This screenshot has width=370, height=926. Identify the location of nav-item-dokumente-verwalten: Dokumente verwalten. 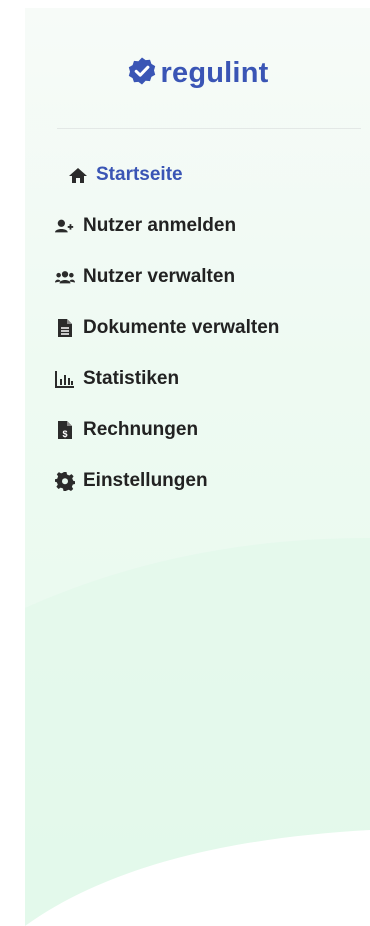
(167, 328).